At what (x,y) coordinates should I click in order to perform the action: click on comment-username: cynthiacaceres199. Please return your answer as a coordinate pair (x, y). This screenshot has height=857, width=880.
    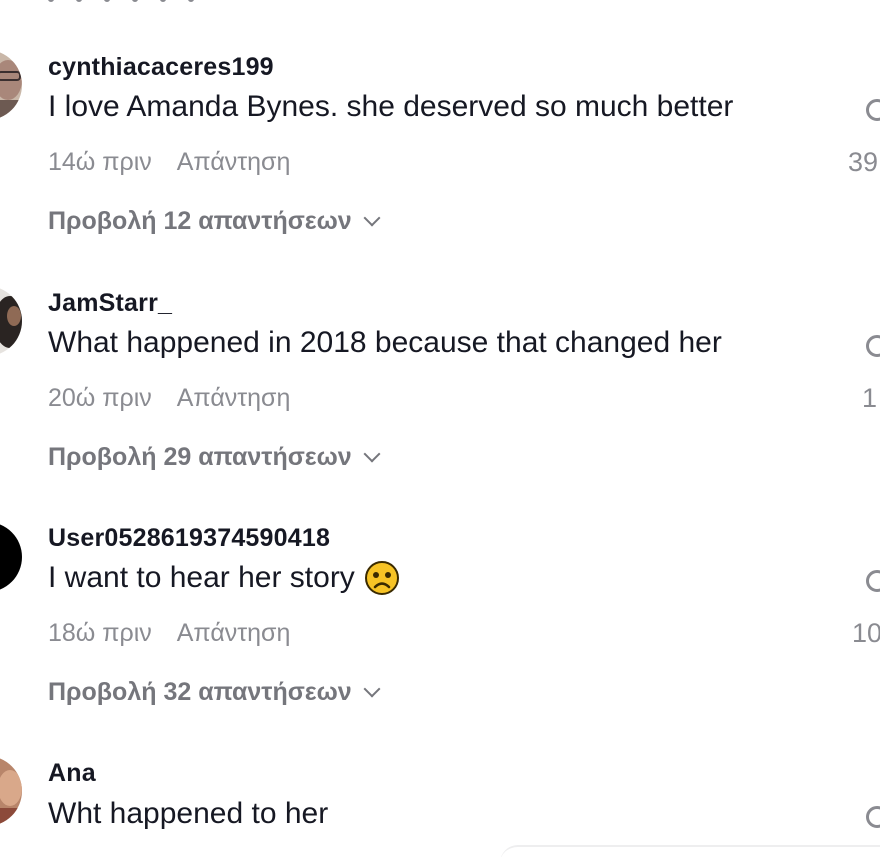
    Looking at the image, I should click on (161, 67).